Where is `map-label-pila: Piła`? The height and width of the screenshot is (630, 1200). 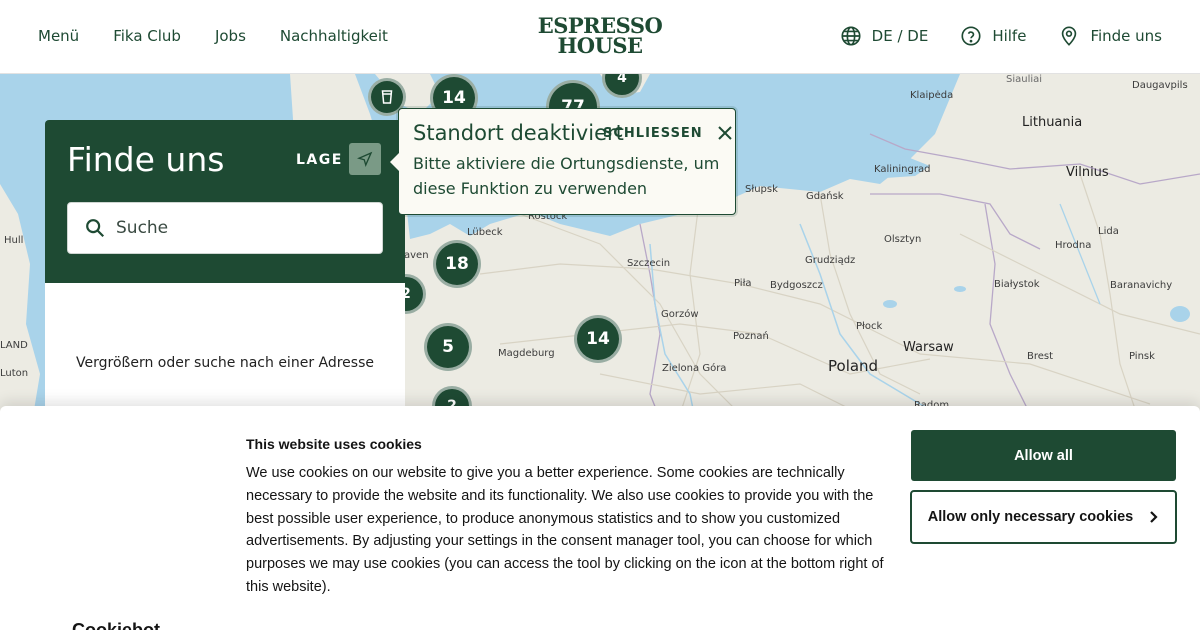
map-label-pila: Piła is located at coordinates (743, 283).